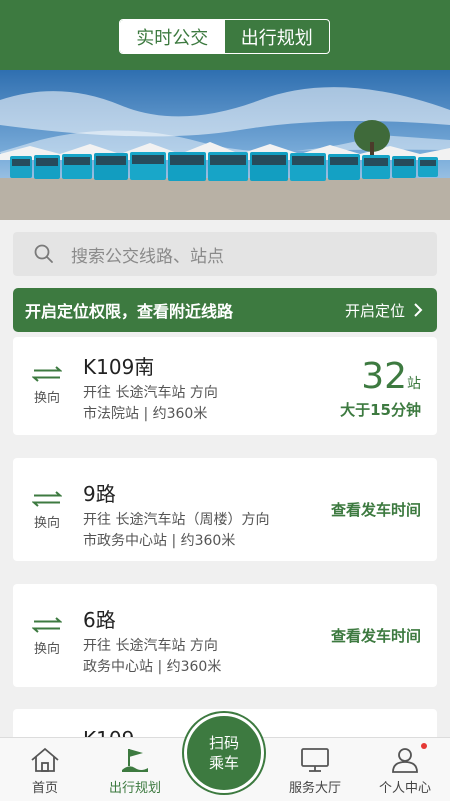 Image resolution: width=450 pixels, height=801 pixels. I want to click on tab-label: 首页, so click(44, 788).